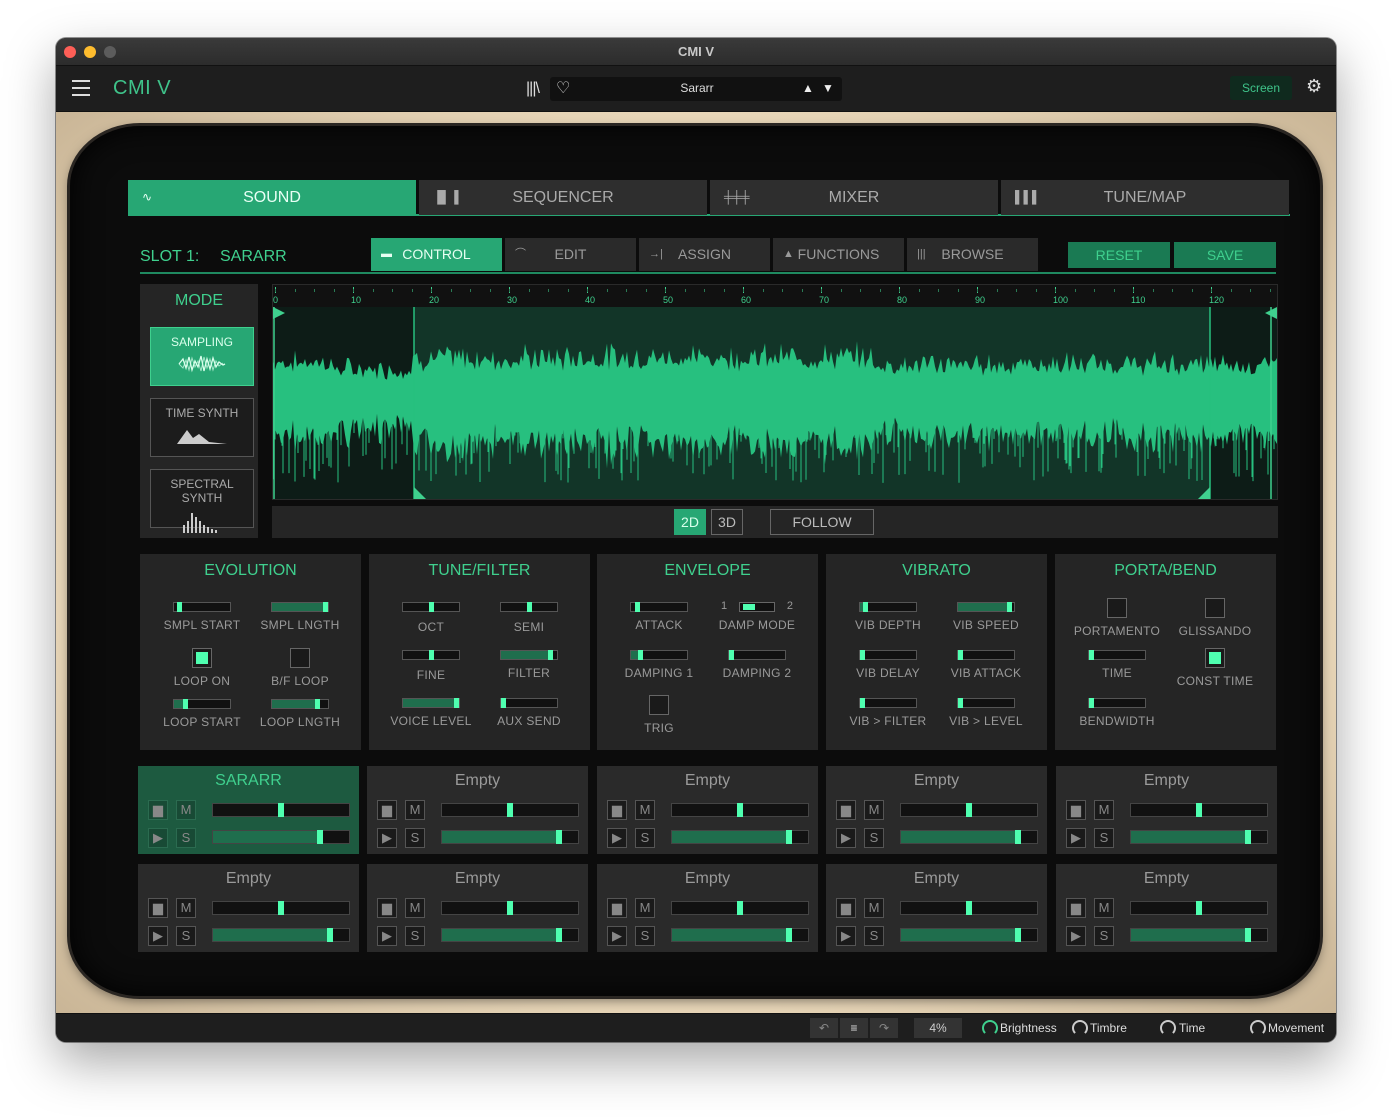 The width and height of the screenshot is (1392, 1117). Describe the element at coordinates (202, 501) in the screenshot. I see `mode-spectral-synth-button: SPECTRAL SYNTH` at that location.